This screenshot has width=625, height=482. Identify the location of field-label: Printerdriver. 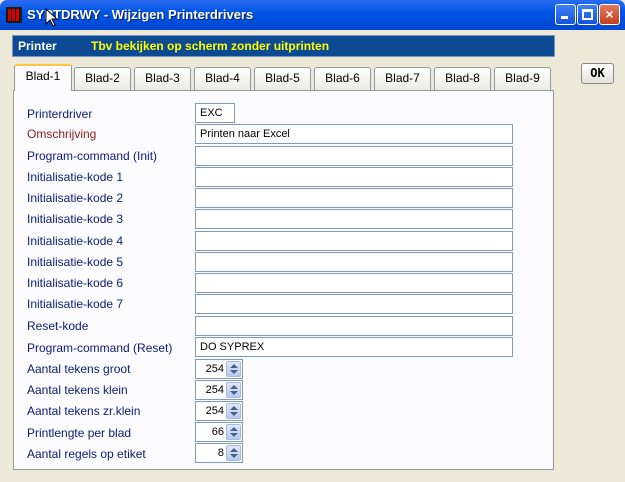
(60, 114).